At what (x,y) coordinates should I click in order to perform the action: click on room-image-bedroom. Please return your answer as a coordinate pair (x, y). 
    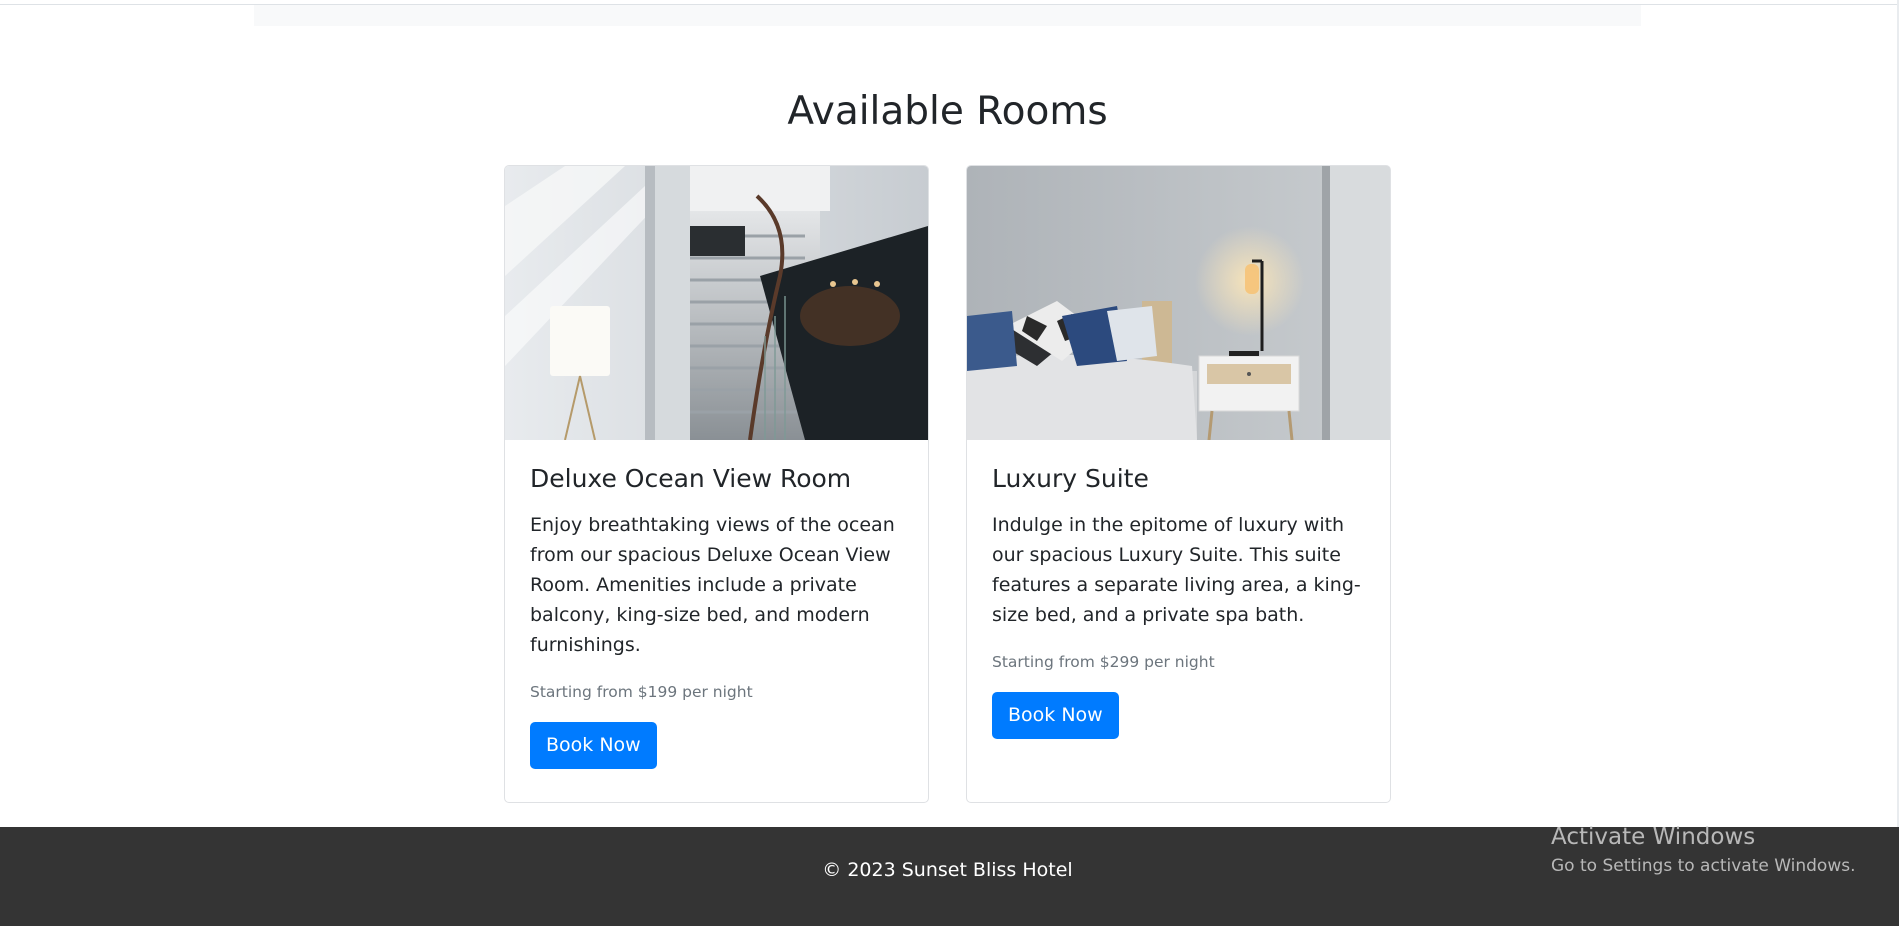
    Looking at the image, I should click on (1178, 303).